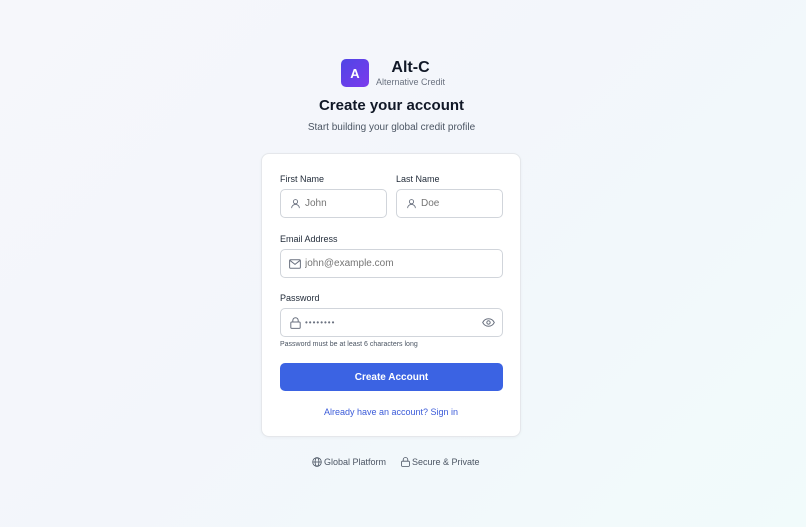 The width and height of the screenshot is (806, 527). Describe the element at coordinates (391, 377) in the screenshot. I see `create-account-button: Create Account` at that location.